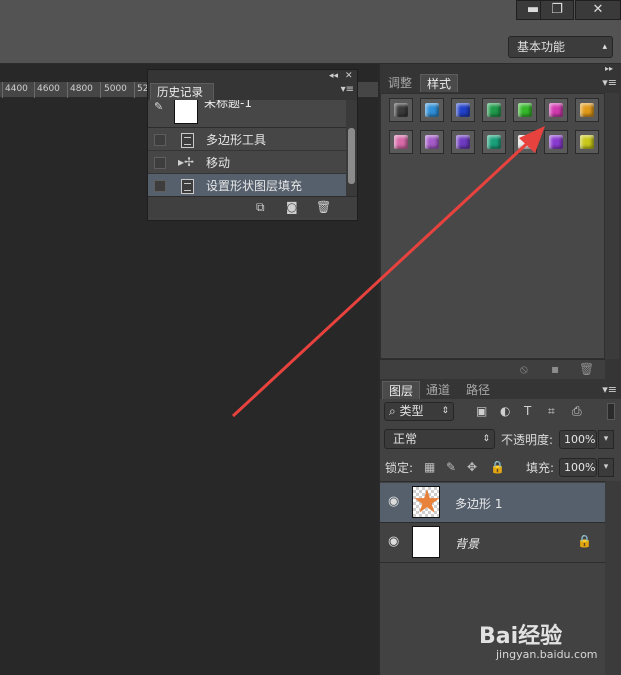 This screenshot has width=621, height=675. I want to click on tab-layers: 图层, so click(401, 390).